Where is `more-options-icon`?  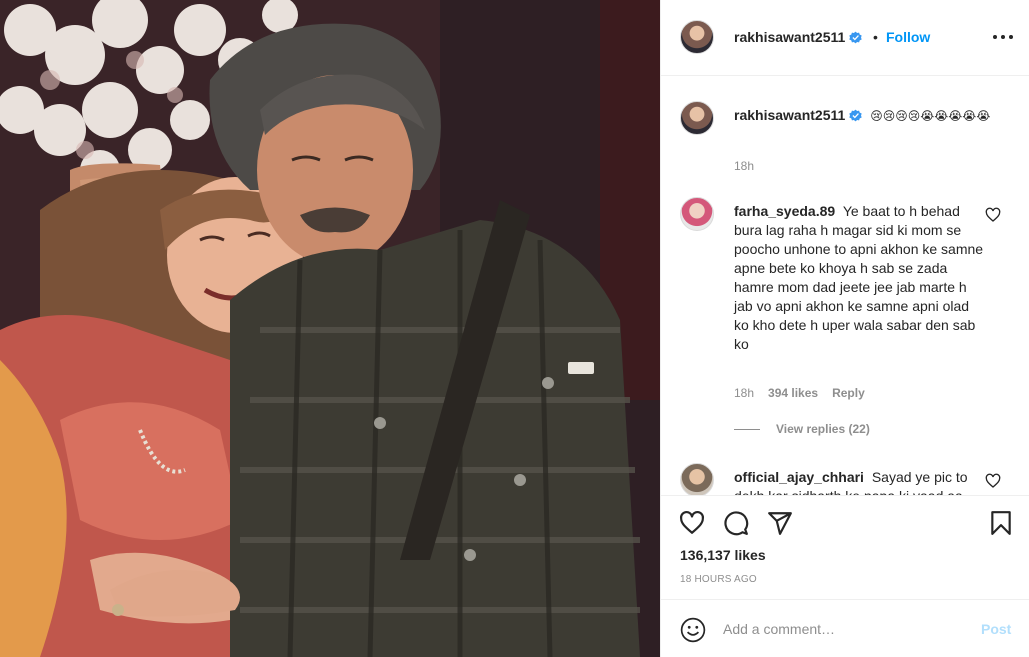
more-options-icon is located at coordinates (1003, 37).